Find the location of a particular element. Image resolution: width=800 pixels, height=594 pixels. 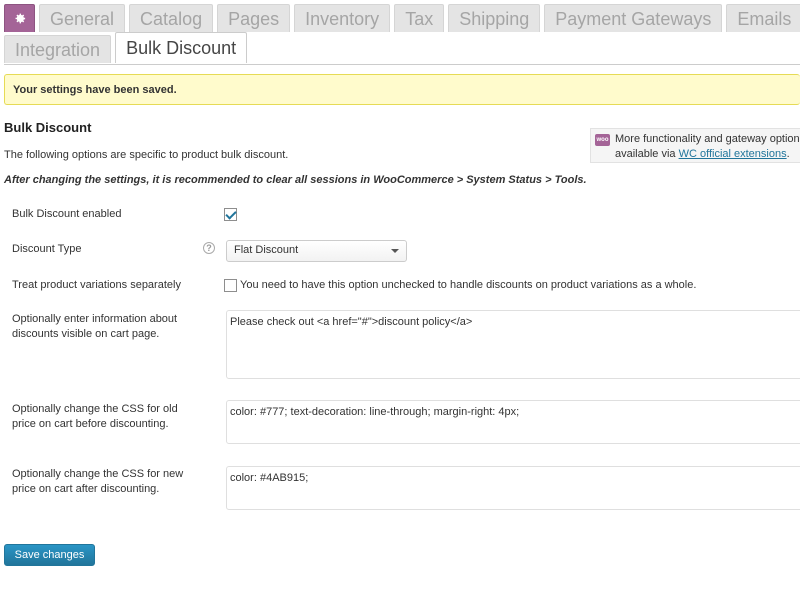

old-css-label-line-2: price on cart before discounting. is located at coordinates (90, 424).